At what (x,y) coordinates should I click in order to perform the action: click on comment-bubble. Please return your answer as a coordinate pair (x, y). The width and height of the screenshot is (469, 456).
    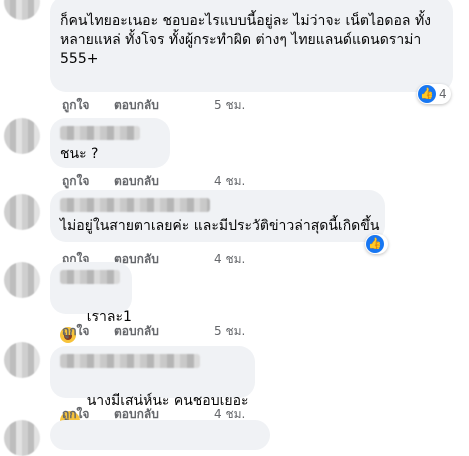
    Looking at the image, I should click on (160, 435).